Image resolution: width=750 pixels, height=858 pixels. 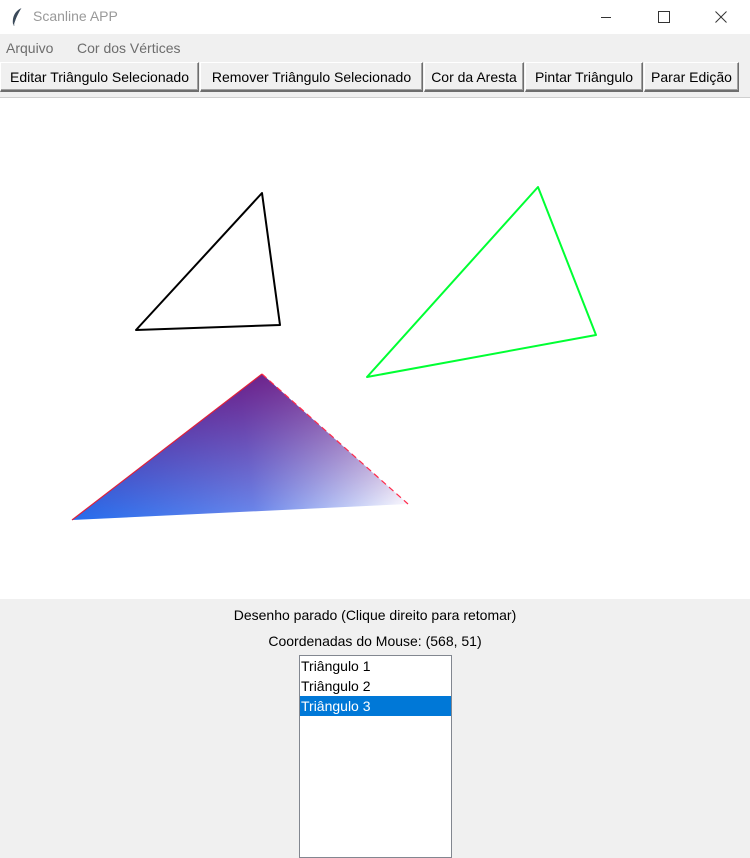 I want to click on stop-editing-button: Parar Edição, so click(x=691, y=77).